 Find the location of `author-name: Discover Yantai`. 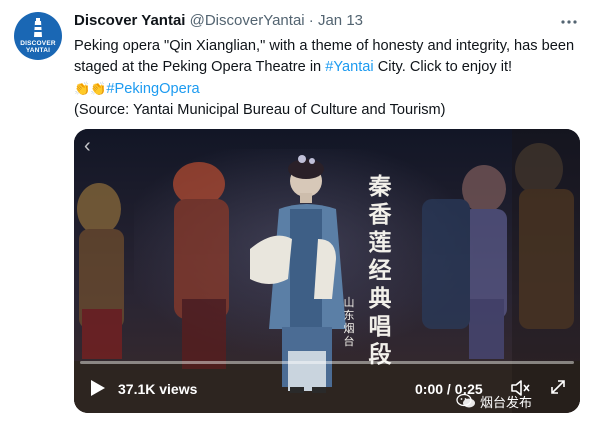

author-name: Discover Yantai is located at coordinates (129, 20).